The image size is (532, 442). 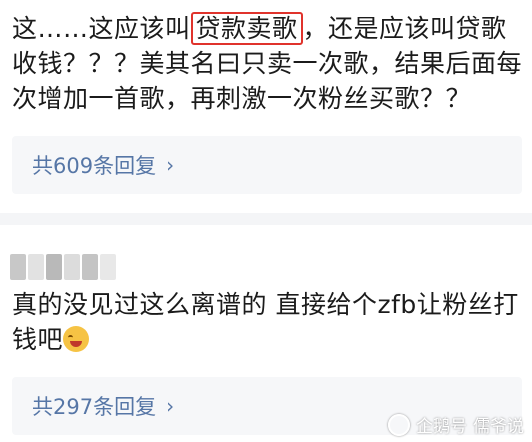 I want to click on penguin-logo-icon, so click(x=399, y=424).